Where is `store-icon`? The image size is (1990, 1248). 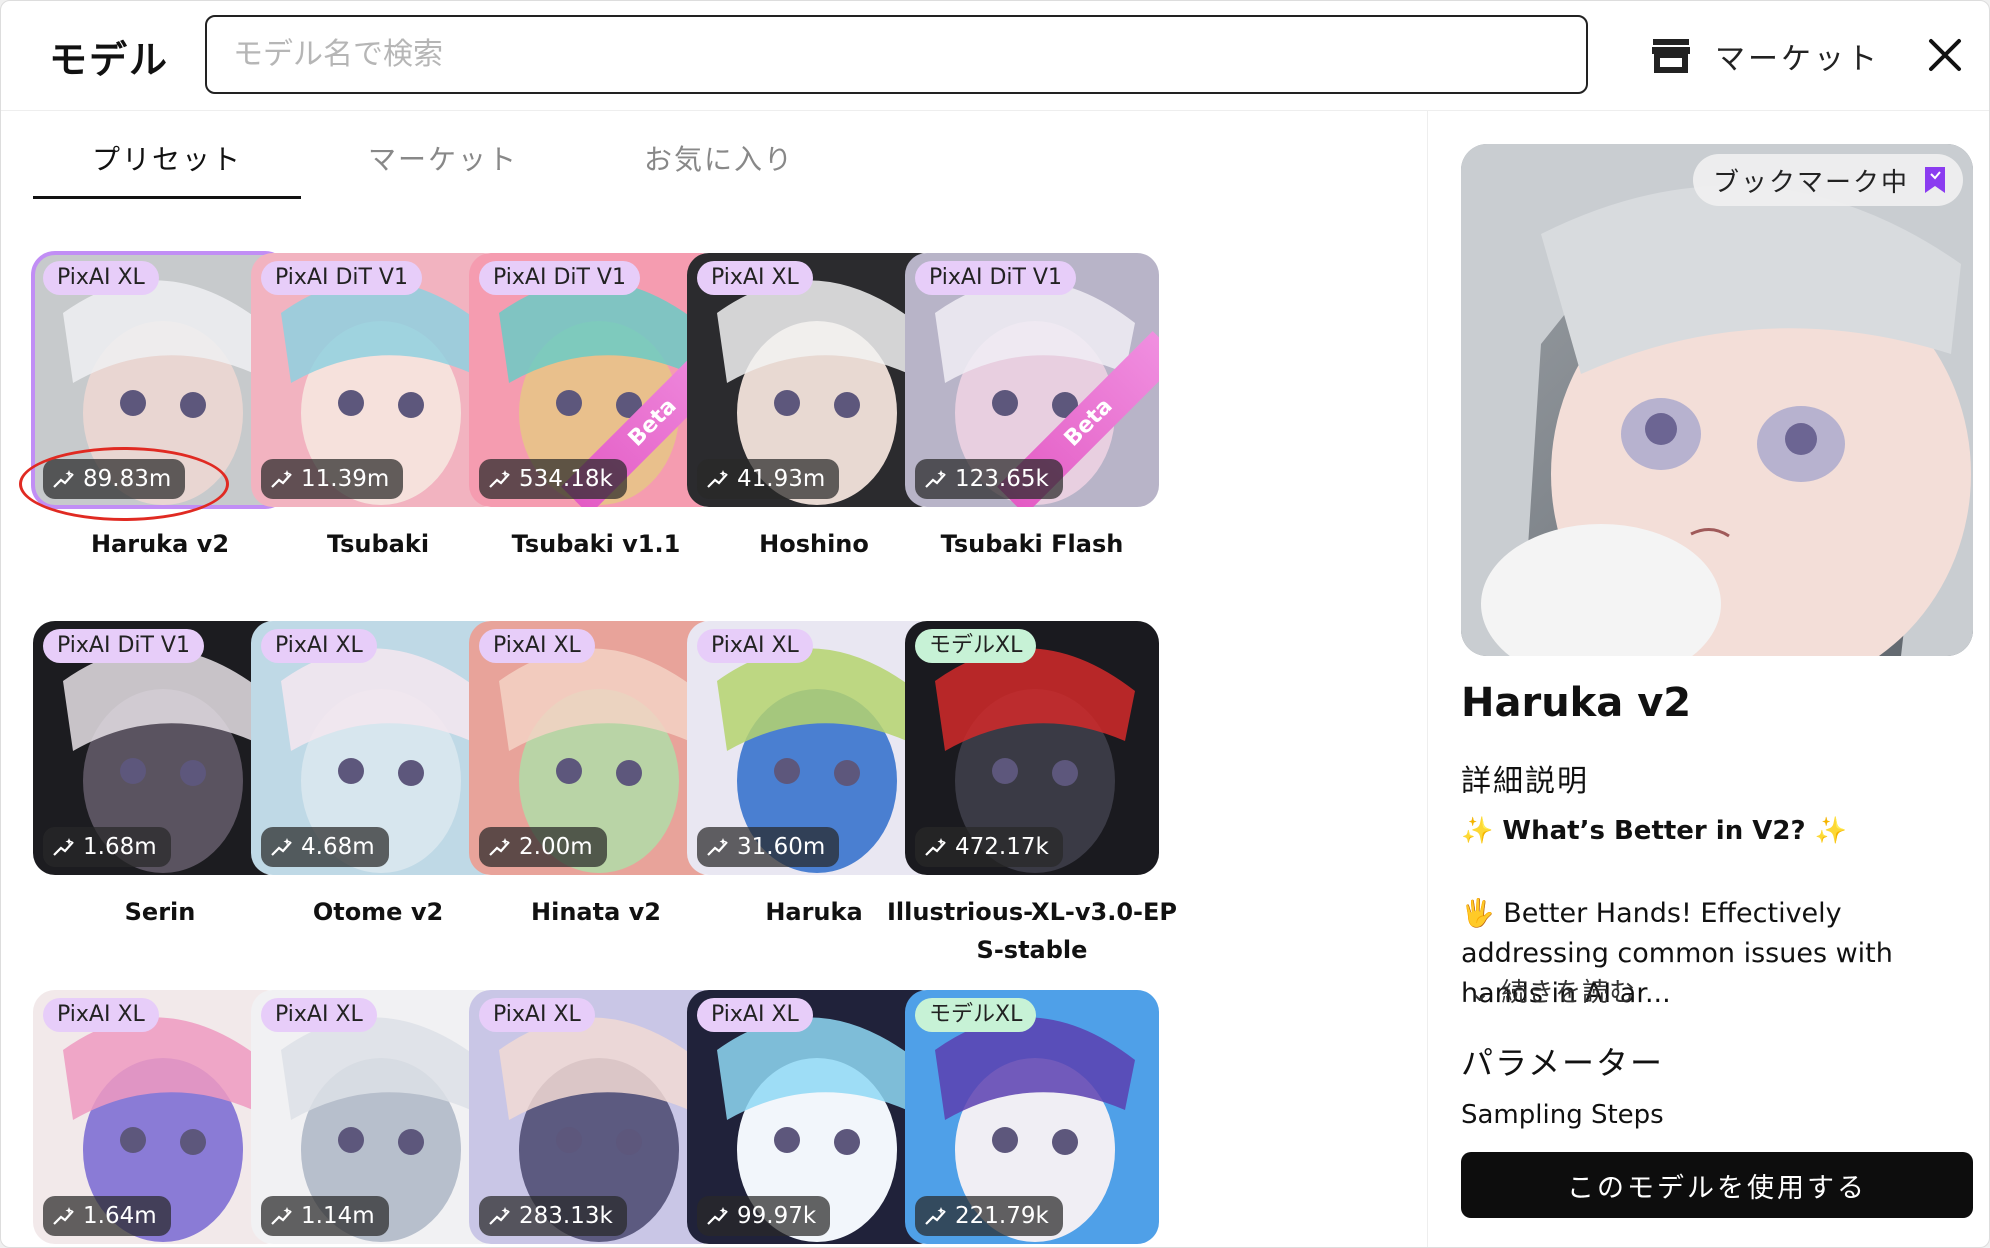 store-icon is located at coordinates (1671, 56).